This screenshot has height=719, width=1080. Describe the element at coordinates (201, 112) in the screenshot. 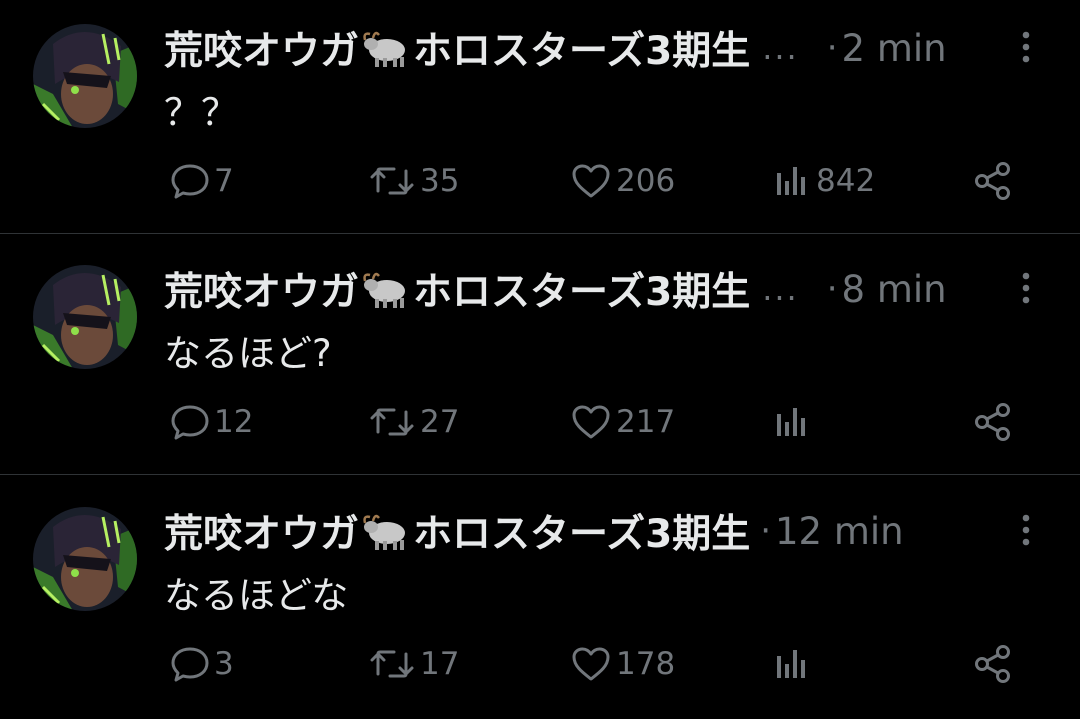

I see `post-text: ？？` at that location.